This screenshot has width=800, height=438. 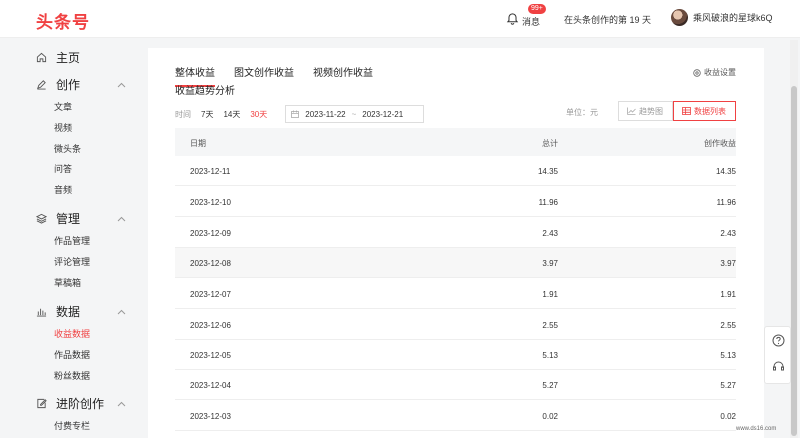 What do you see at coordinates (794, 261) in the screenshot?
I see `scrollbar-thumb` at bounding box center [794, 261].